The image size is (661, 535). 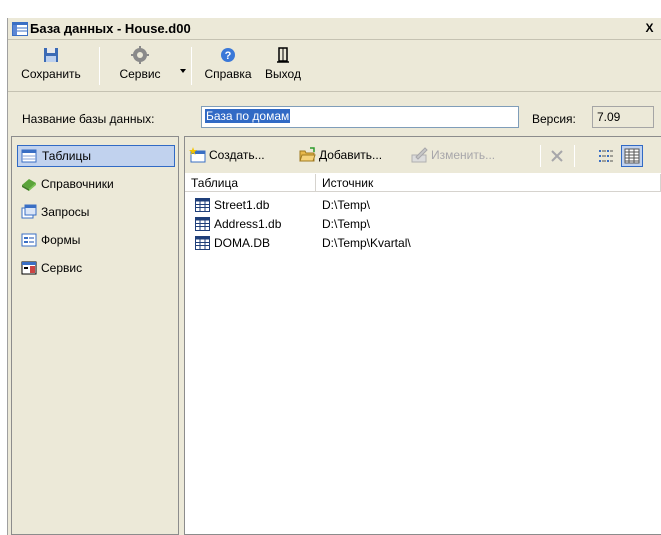 What do you see at coordinates (65, 212) in the screenshot?
I see `sidebar-item-label: Запросы` at bounding box center [65, 212].